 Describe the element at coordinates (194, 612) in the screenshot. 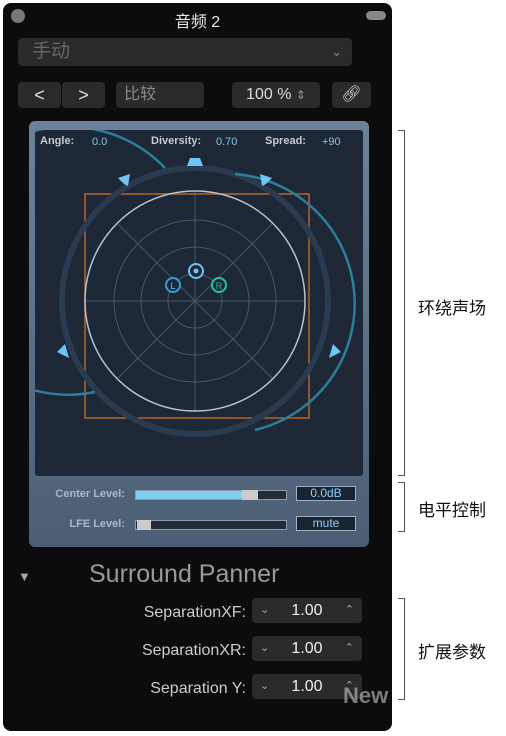

I see `param-label: SeparationXF:` at that location.